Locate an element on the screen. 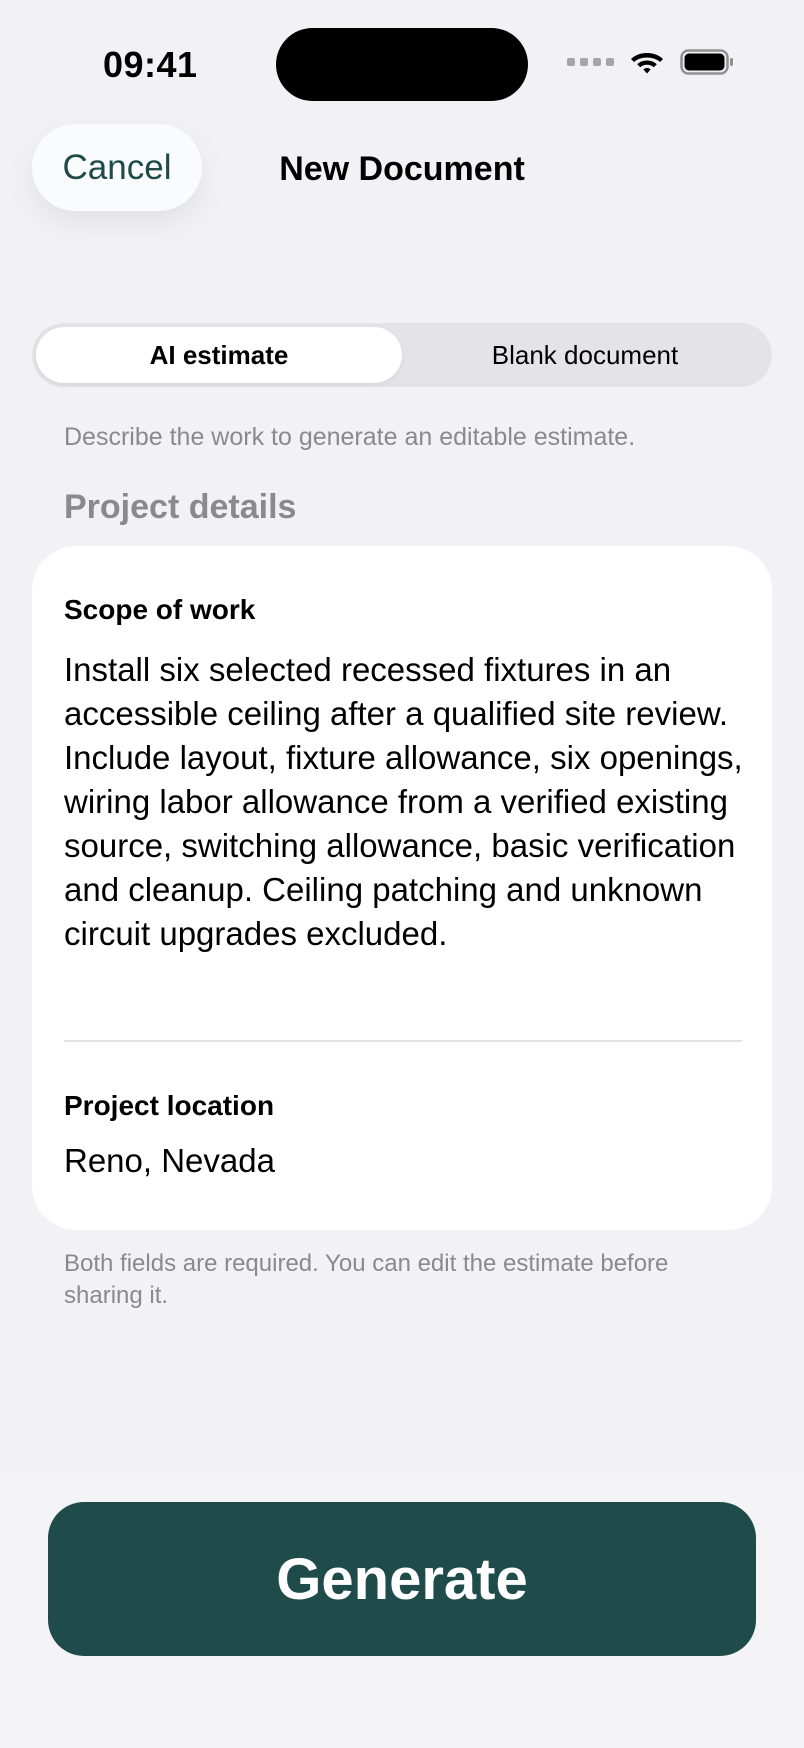  wifi-icon is located at coordinates (647, 63).